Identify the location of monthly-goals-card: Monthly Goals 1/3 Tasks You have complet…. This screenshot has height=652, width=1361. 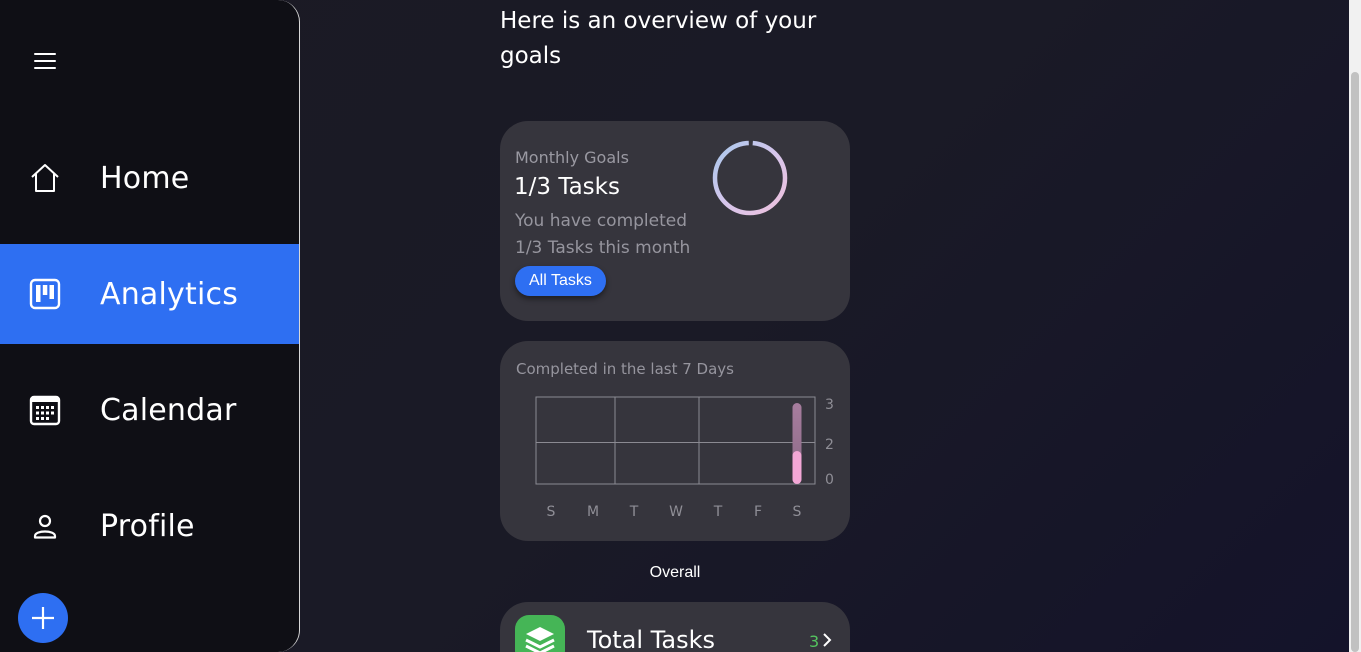
(675, 221).